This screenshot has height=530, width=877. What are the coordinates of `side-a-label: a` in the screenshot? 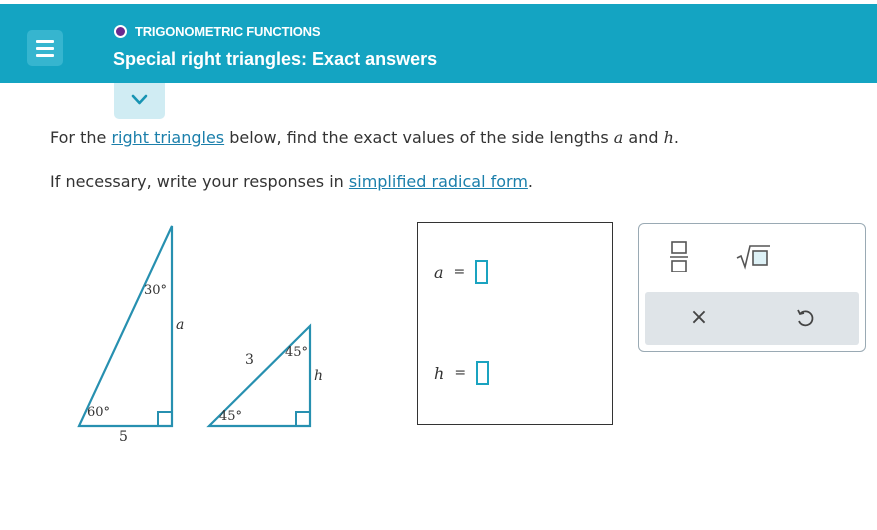 It's located at (180, 325).